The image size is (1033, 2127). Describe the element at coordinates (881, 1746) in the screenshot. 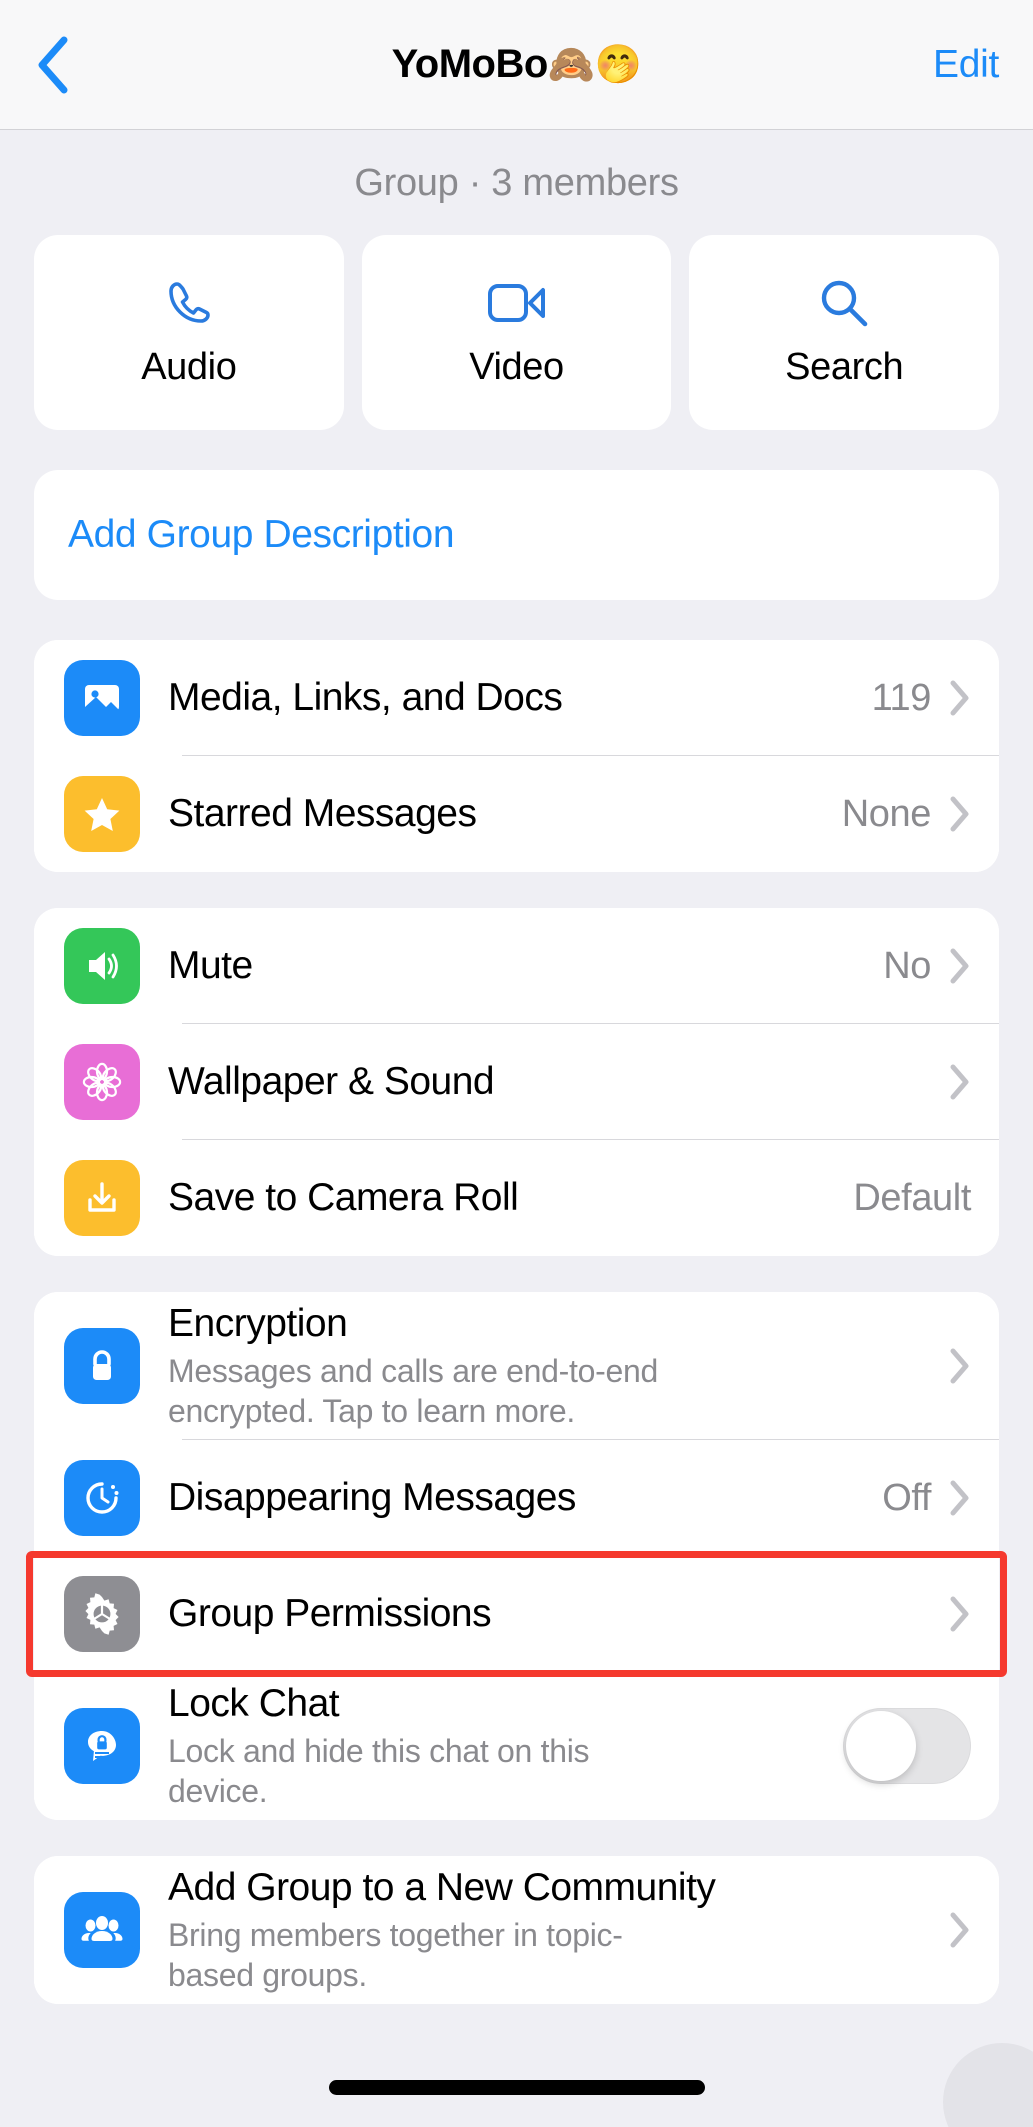

I see `toggle-knob` at that location.